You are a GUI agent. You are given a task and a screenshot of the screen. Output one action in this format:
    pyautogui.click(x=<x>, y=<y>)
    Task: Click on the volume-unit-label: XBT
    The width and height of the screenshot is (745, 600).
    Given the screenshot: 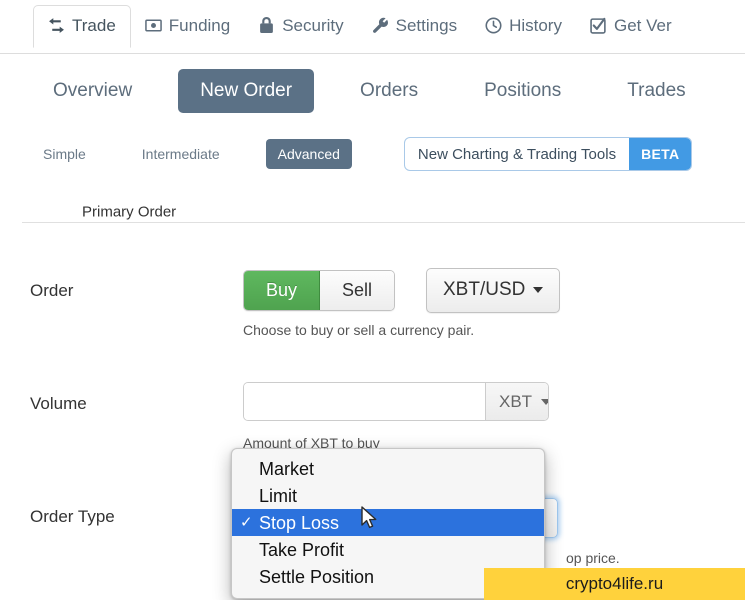 What is the action you would take?
    pyautogui.click(x=516, y=401)
    